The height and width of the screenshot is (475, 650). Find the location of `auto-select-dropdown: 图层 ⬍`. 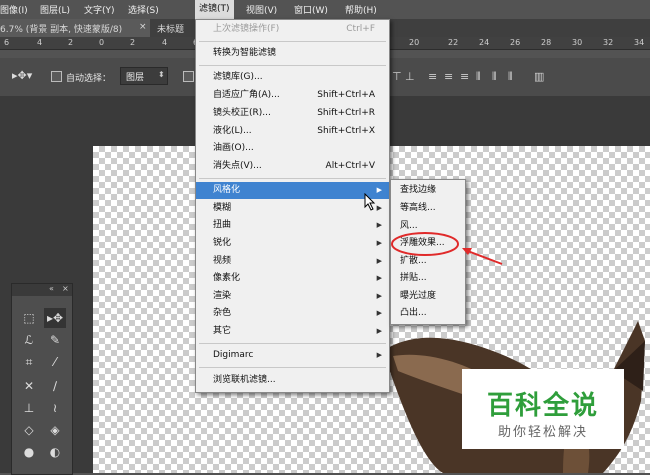

auto-select-dropdown: 图层 ⬍ is located at coordinates (144, 76).